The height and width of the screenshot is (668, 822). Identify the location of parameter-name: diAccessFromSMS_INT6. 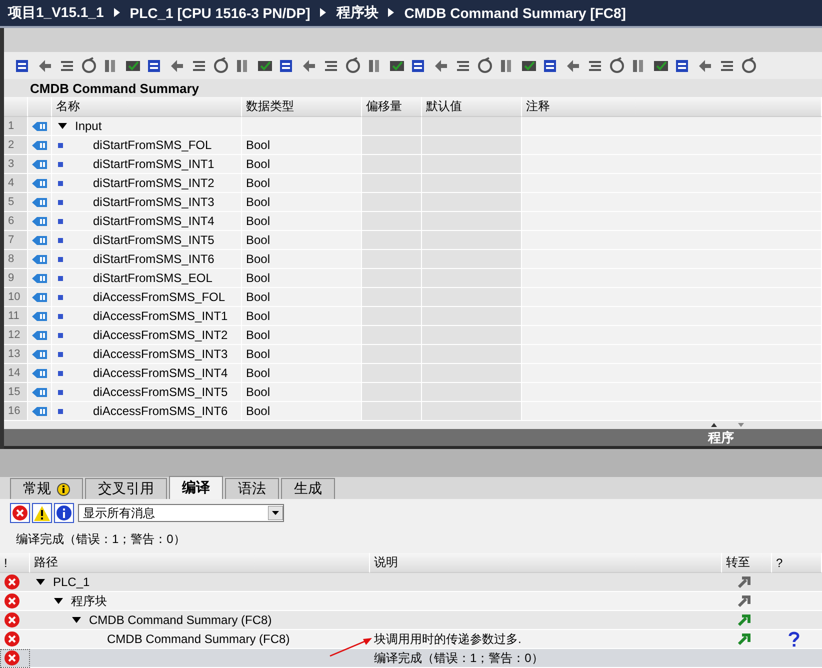
(160, 411).